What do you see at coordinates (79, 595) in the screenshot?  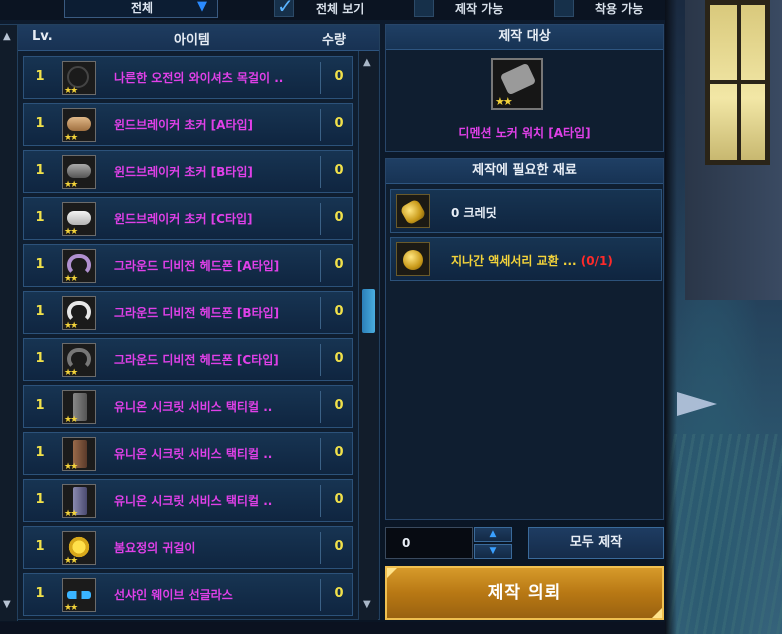 I see `sunglasses-icon: ★★` at bounding box center [79, 595].